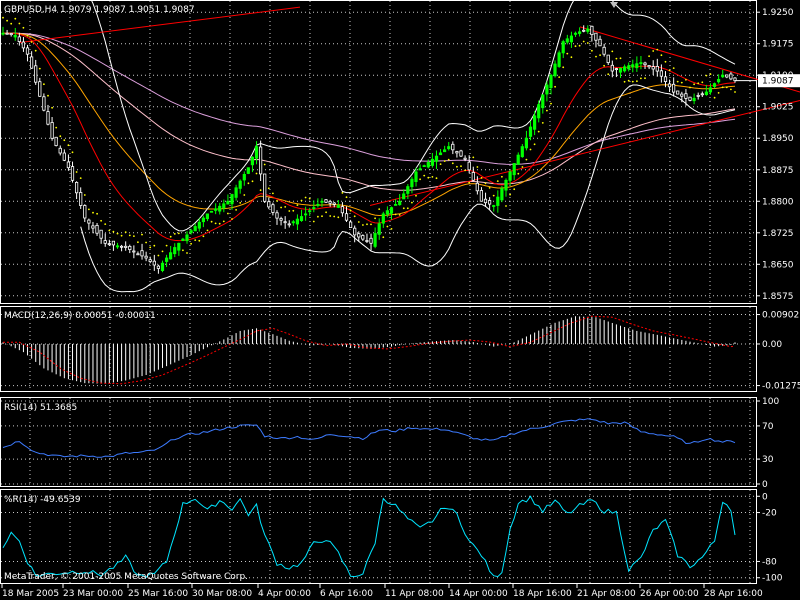 This screenshot has width=800, height=600. I want to click on y-axis-tick-label: 1.9025, so click(778, 108).